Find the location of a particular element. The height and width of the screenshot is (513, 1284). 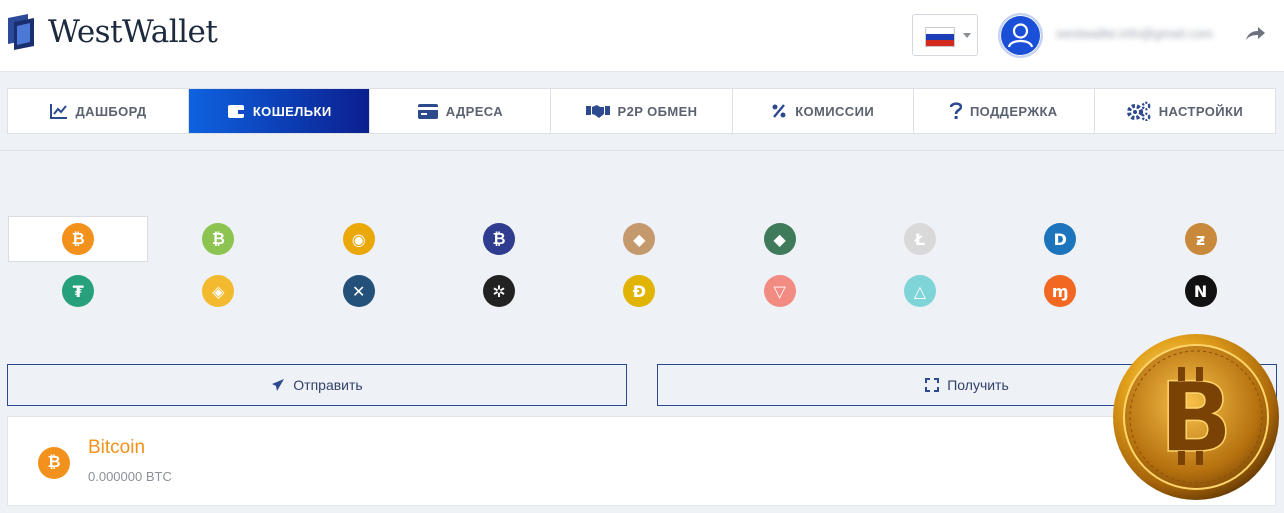

coin-option-zec: ƶ is located at coordinates (1200, 239).